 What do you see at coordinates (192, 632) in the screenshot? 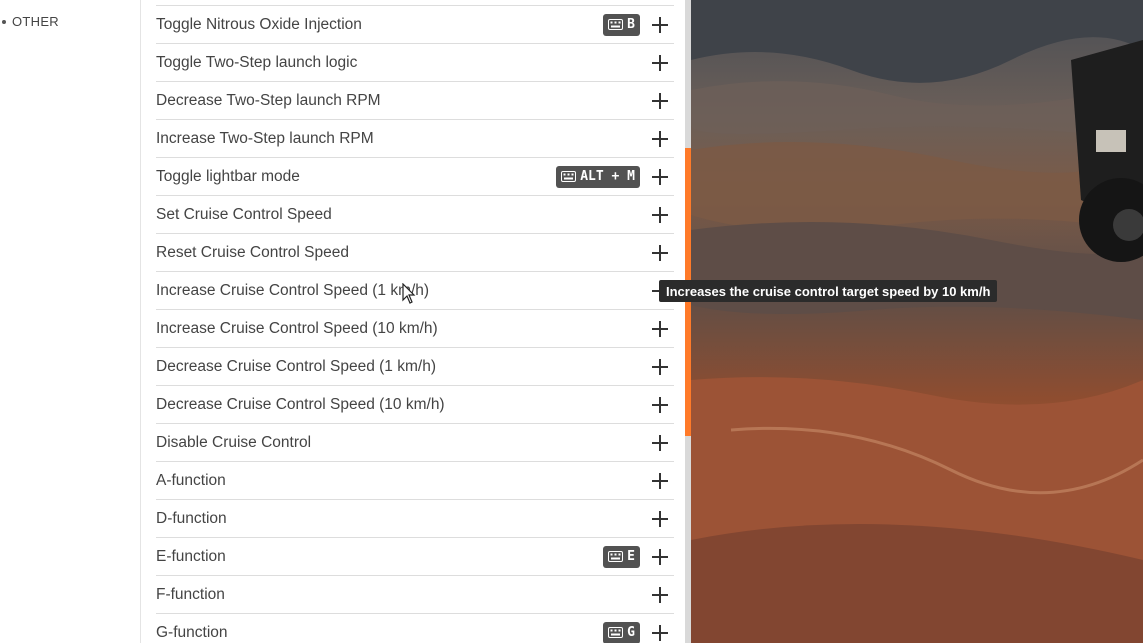
I see `binding-label: G-function` at bounding box center [192, 632].